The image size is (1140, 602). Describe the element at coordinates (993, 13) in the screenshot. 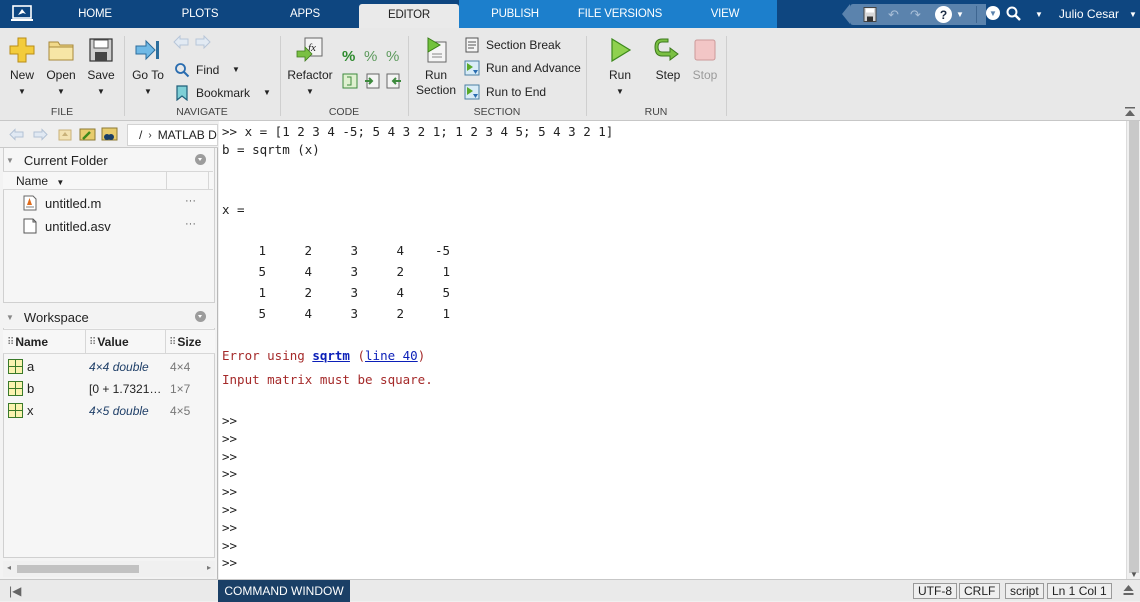

I see `quick-access-options-icon: ▼` at that location.